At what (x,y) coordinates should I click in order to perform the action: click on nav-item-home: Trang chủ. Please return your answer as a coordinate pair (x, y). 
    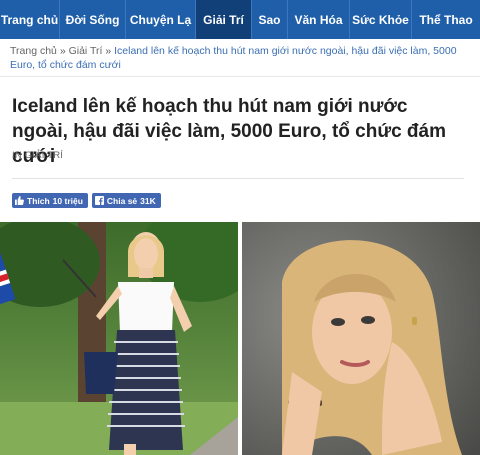
    Looking at the image, I should click on (30, 19).